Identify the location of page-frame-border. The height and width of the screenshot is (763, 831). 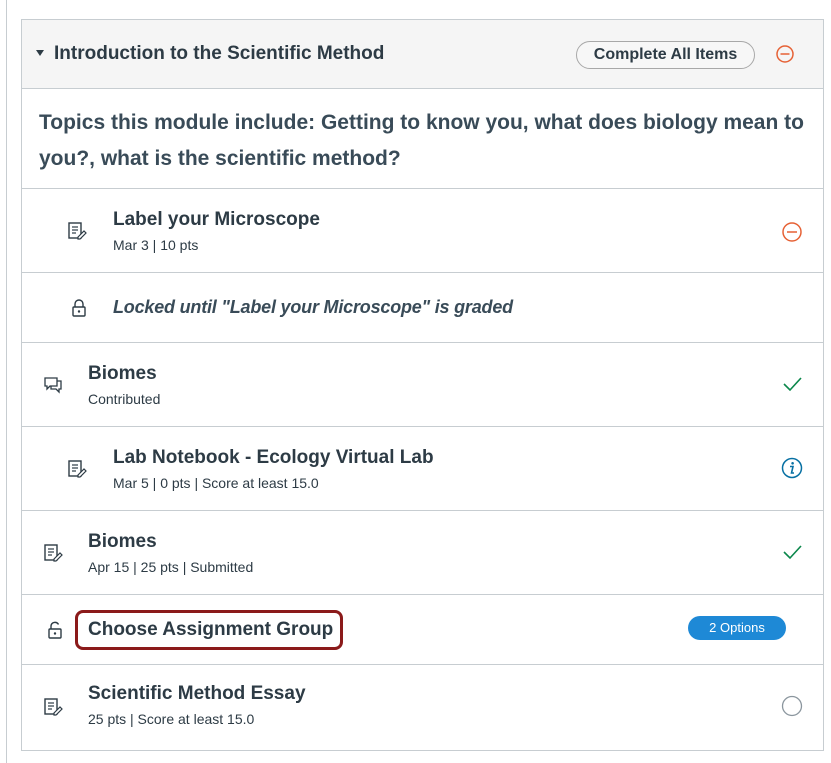
(6, 381).